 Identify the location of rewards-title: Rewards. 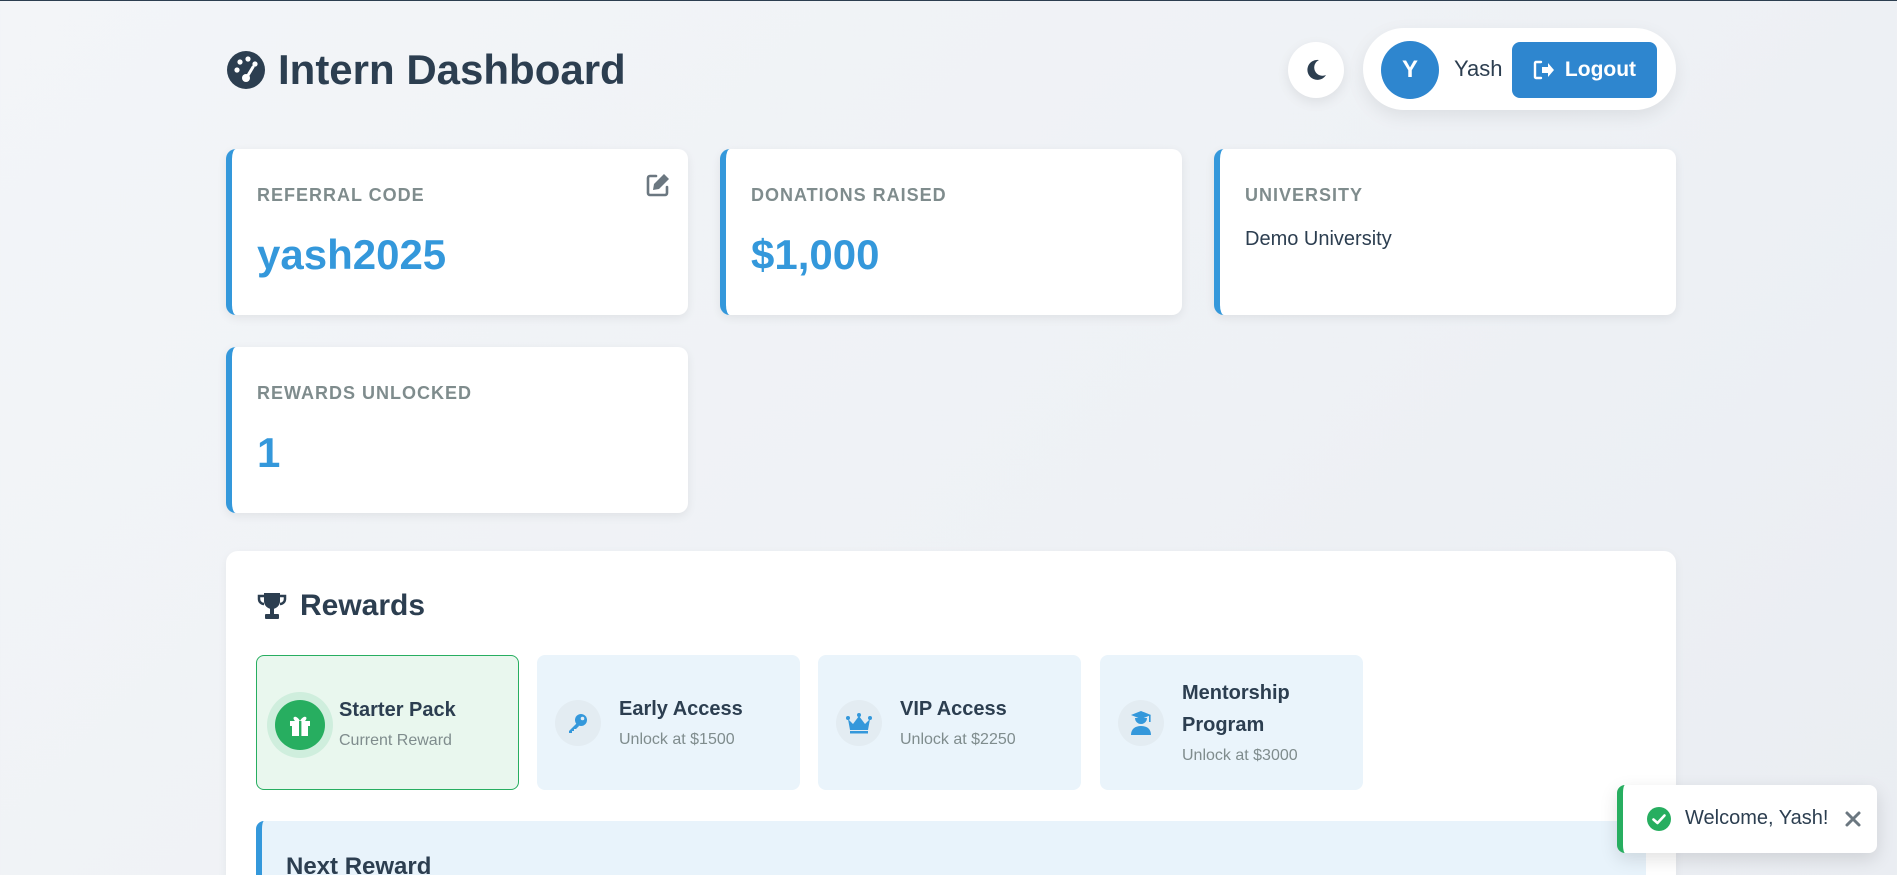
(340, 606).